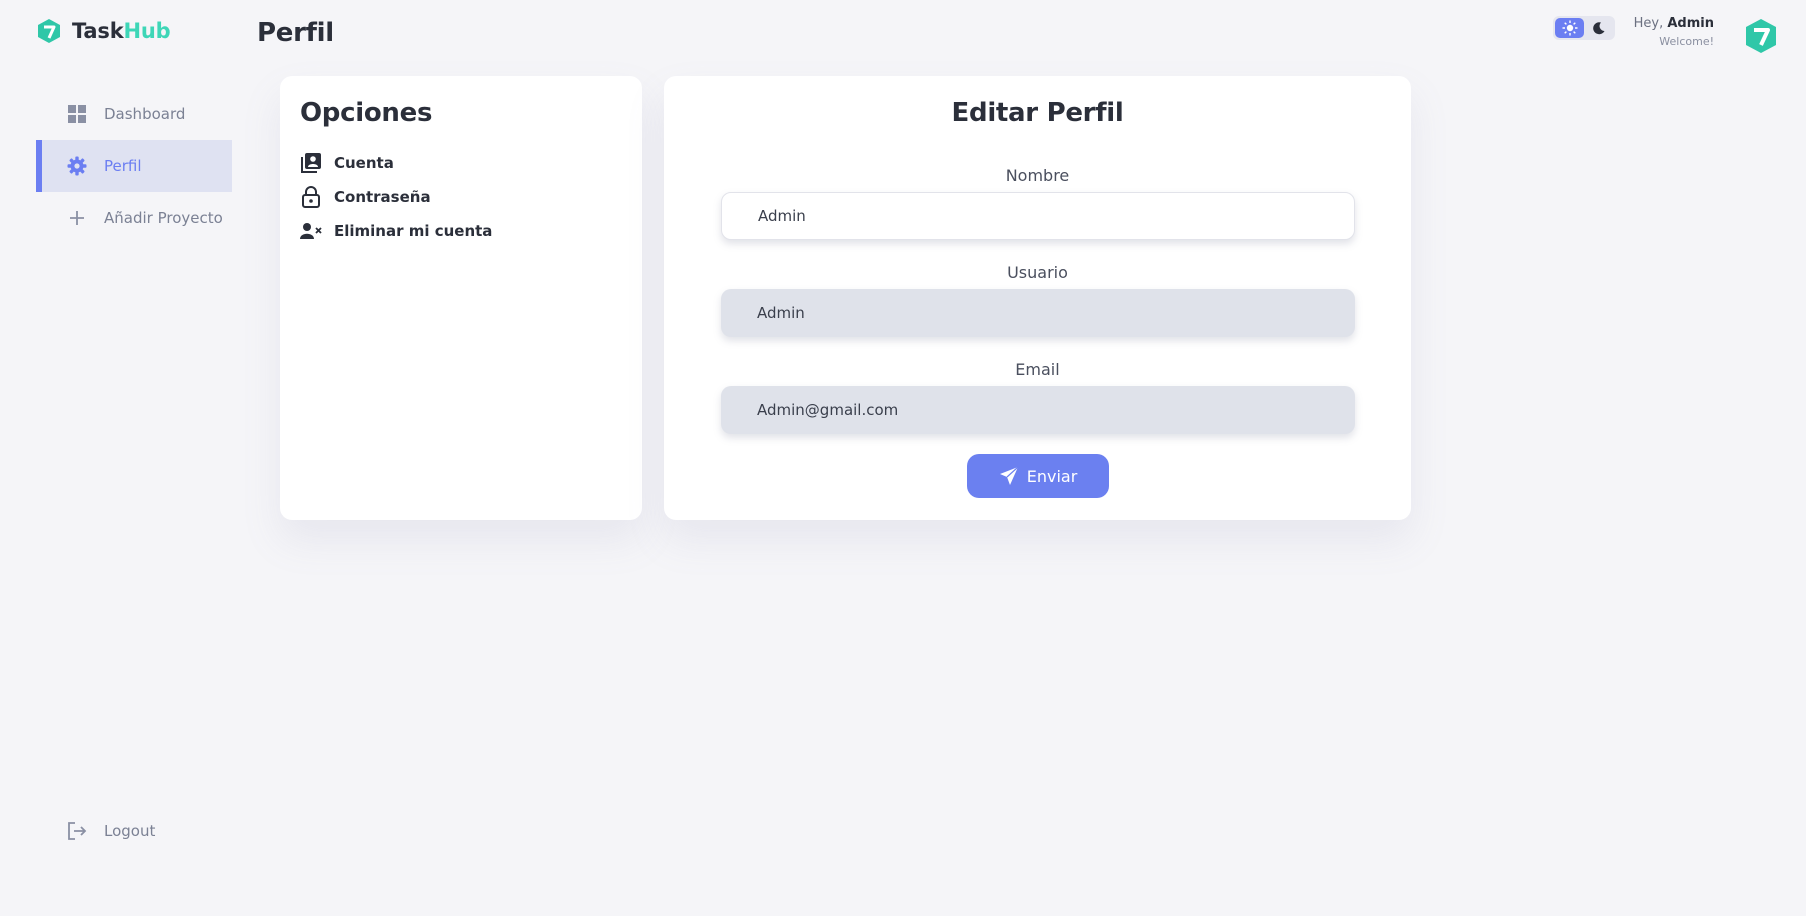 The image size is (1806, 916). What do you see at coordinates (382, 197) in the screenshot?
I see `option-label: Contraseña` at bounding box center [382, 197].